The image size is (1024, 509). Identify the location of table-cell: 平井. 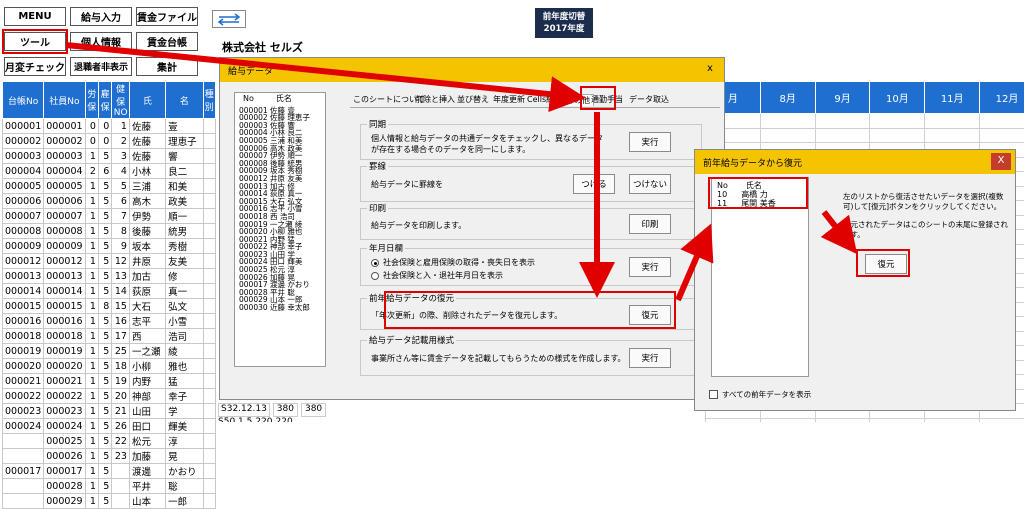
(147, 486).